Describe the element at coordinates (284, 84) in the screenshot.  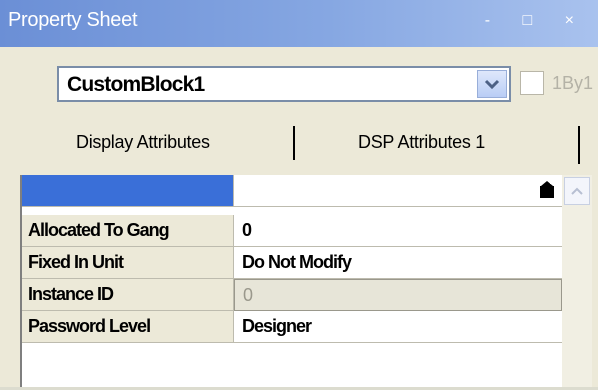
I see `object-selector-combo: CustomBlock1` at that location.